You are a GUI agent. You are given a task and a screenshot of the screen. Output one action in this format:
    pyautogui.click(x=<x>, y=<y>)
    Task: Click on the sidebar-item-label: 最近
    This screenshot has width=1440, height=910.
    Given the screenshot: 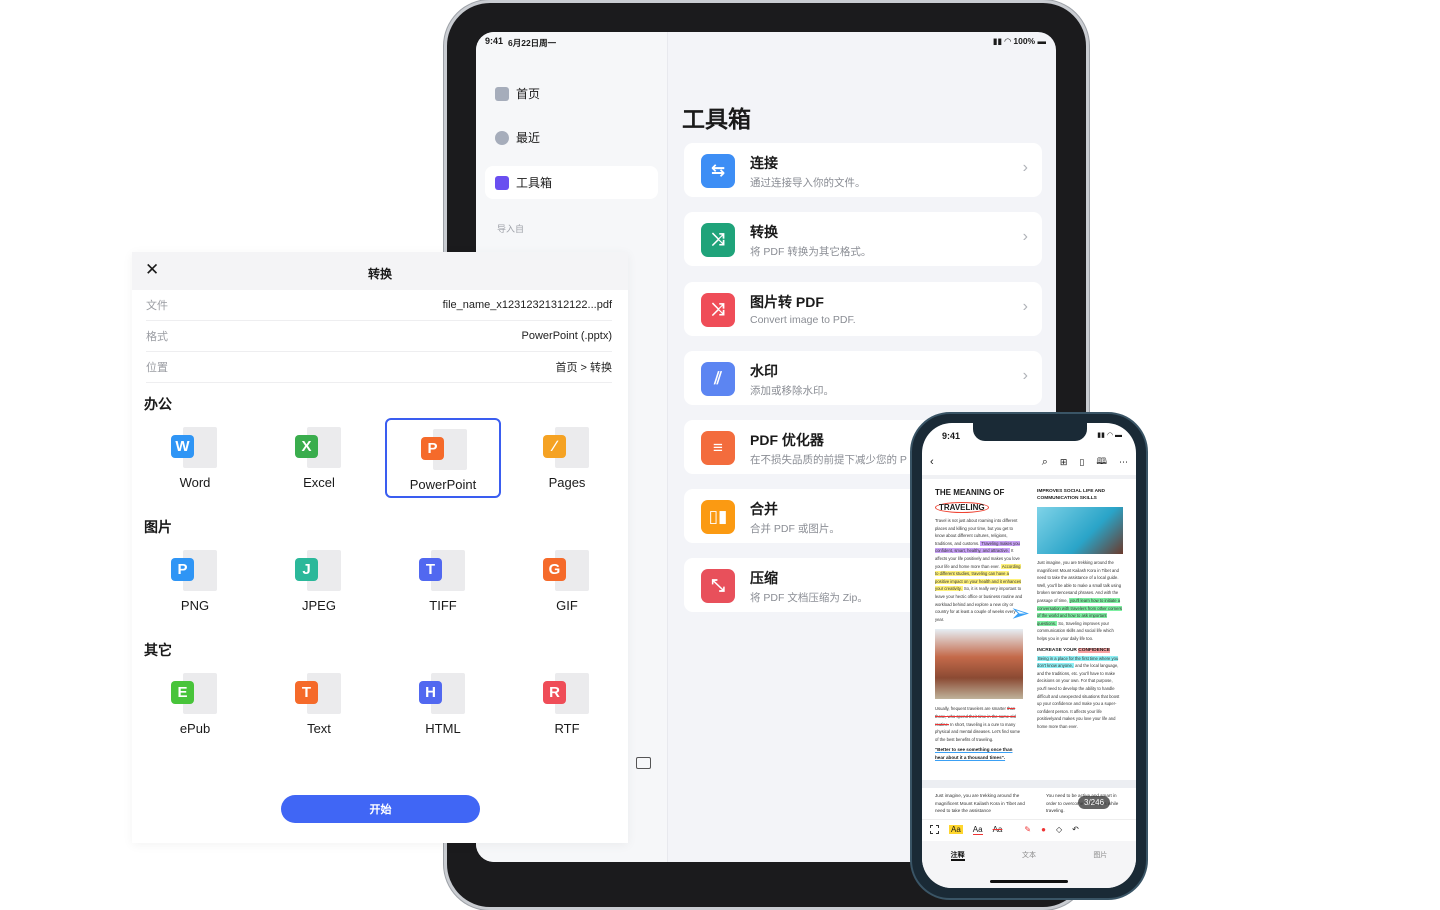 What is the action you would take?
    pyautogui.click(x=528, y=138)
    